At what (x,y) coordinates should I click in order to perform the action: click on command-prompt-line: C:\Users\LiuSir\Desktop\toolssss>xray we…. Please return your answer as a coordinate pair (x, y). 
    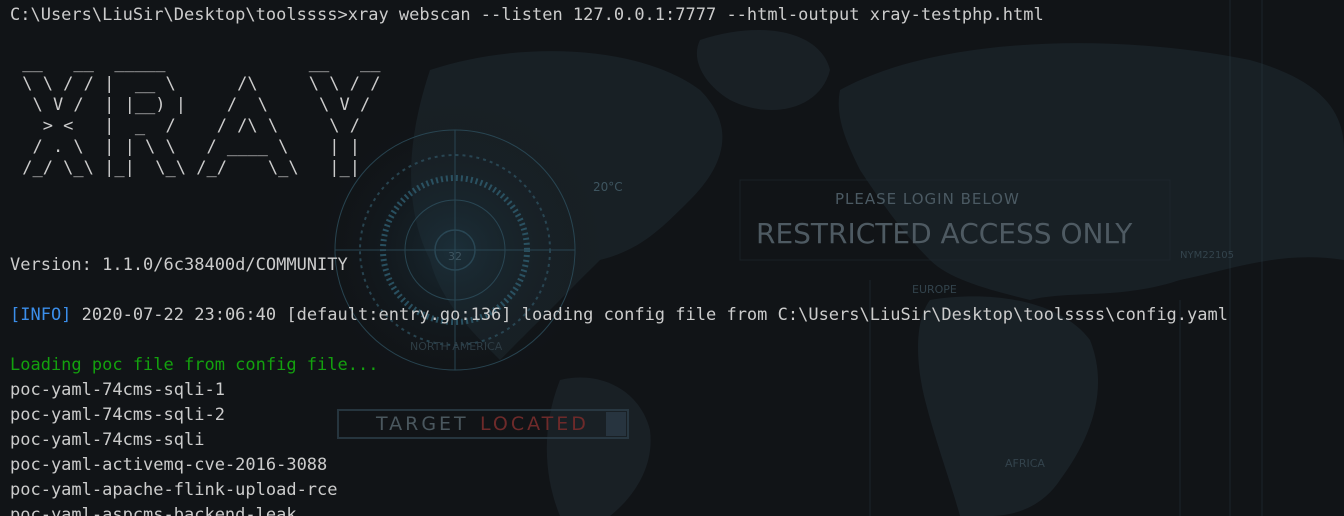
    Looking at the image, I should click on (527, 15).